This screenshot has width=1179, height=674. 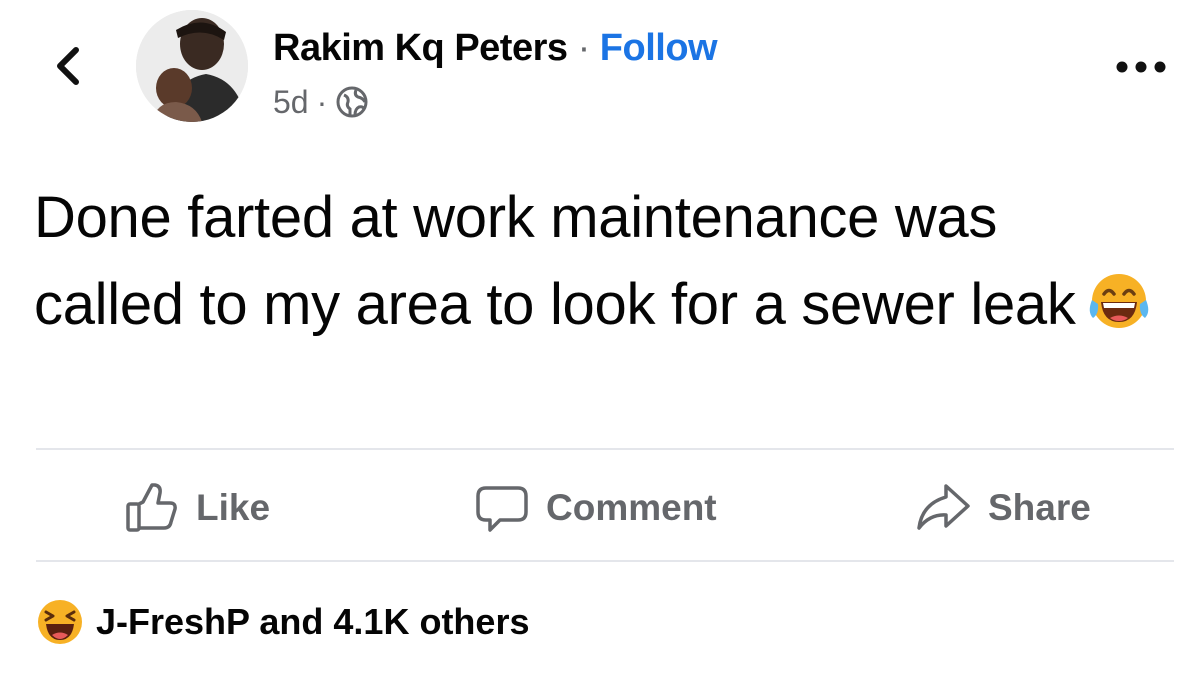 I want to click on globe-icon, so click(x=352, y=102).